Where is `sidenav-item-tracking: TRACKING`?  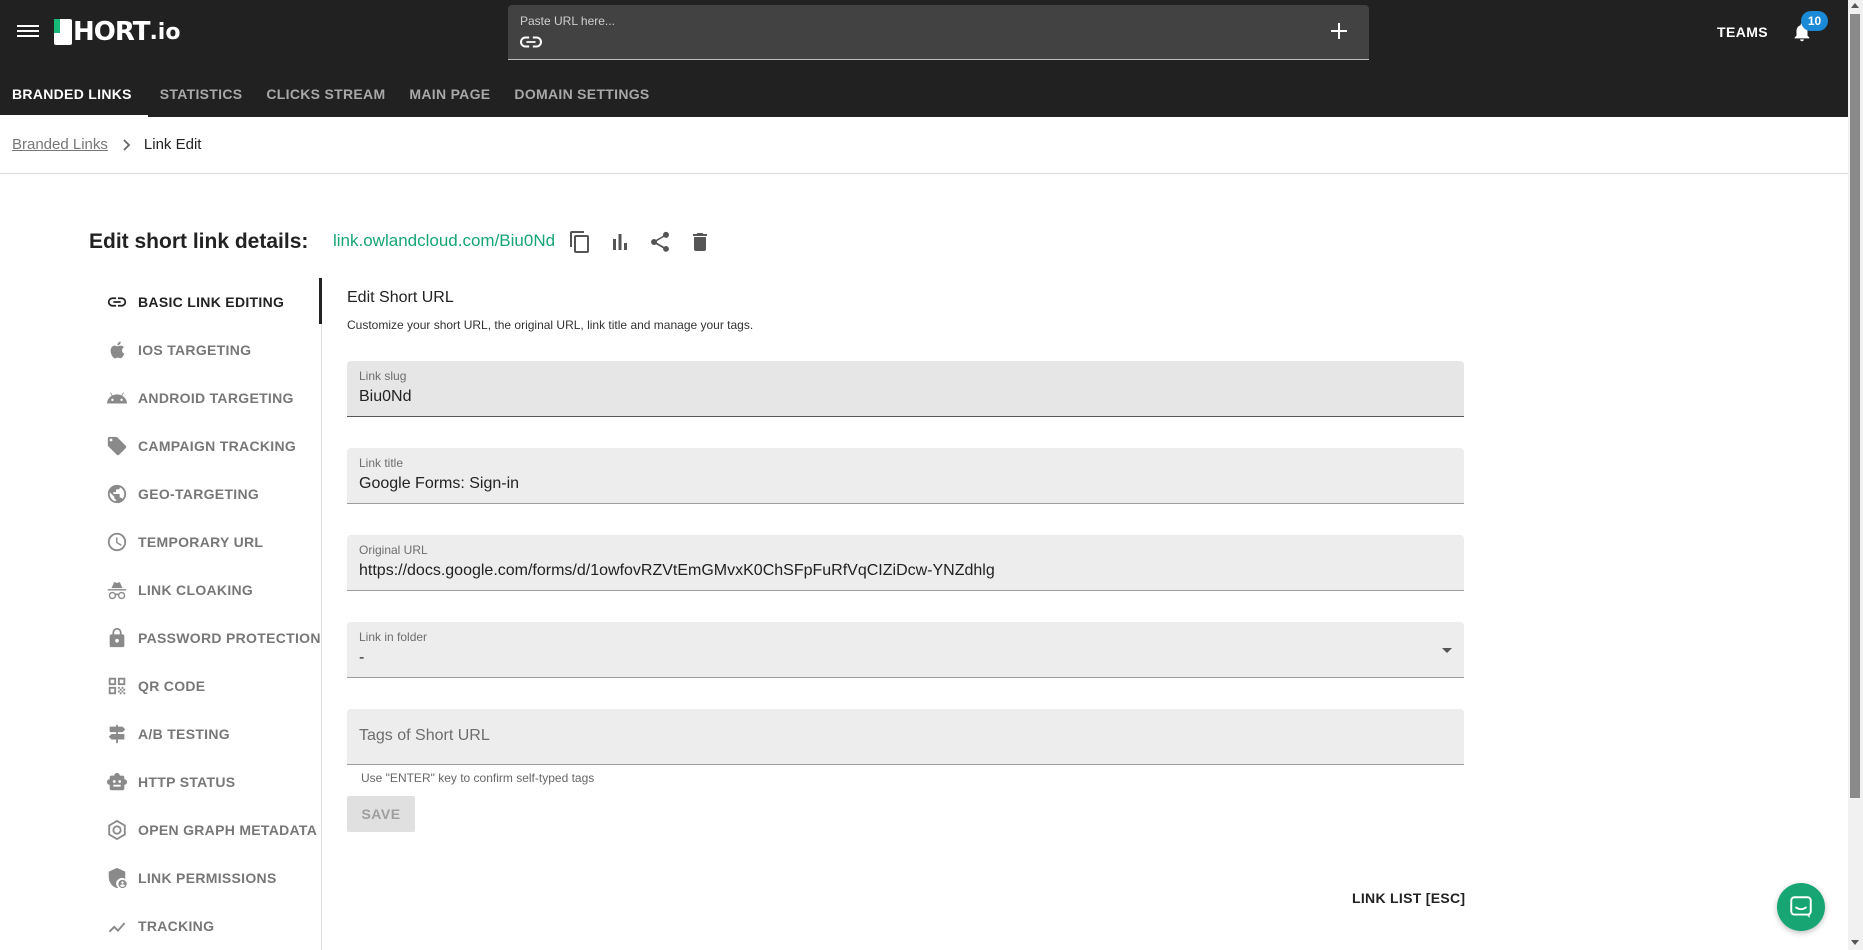 sidenav-item-tracking: TRACKING is located at coordinates (211, 926).